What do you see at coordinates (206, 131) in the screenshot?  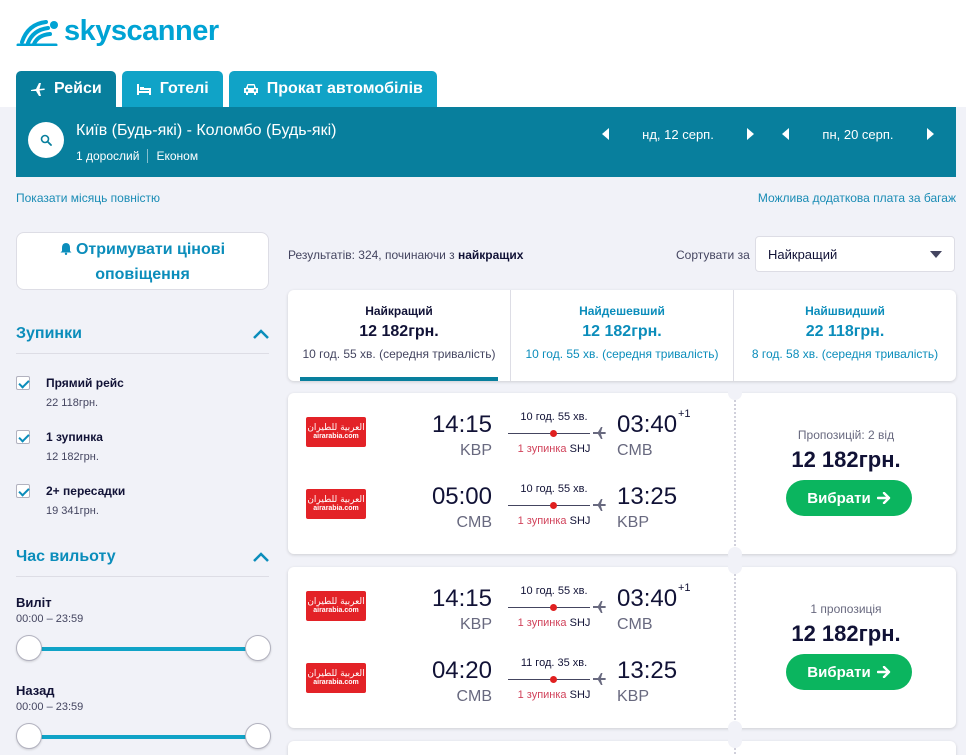 I see `route-text: Київ (Будь-які) - Коломбо (Будь-які)` at bounding box center [206, 131].